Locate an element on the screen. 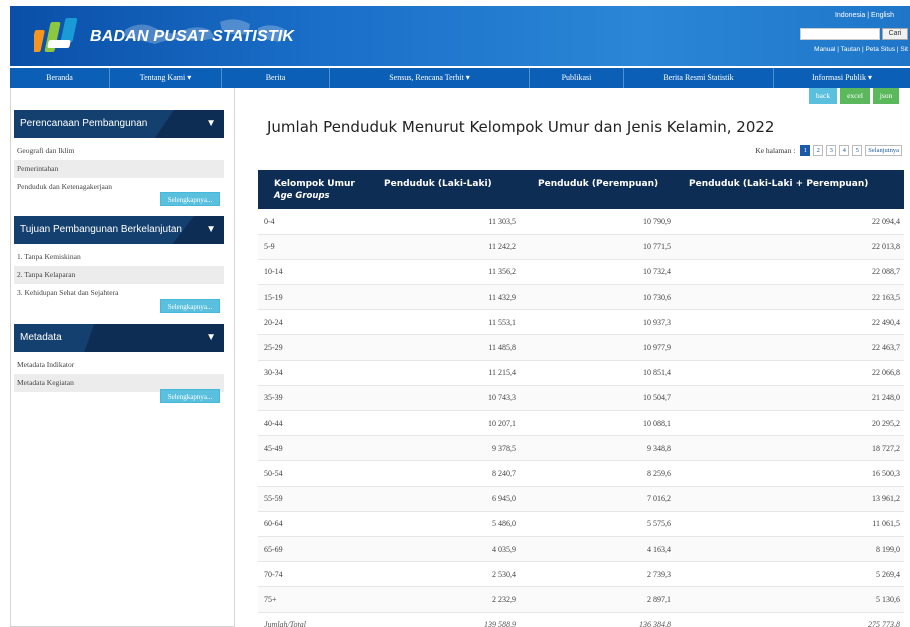 This screenshot has width=910, height=627. total-cell: 5 269,4 is located at coordinates (789, 574).